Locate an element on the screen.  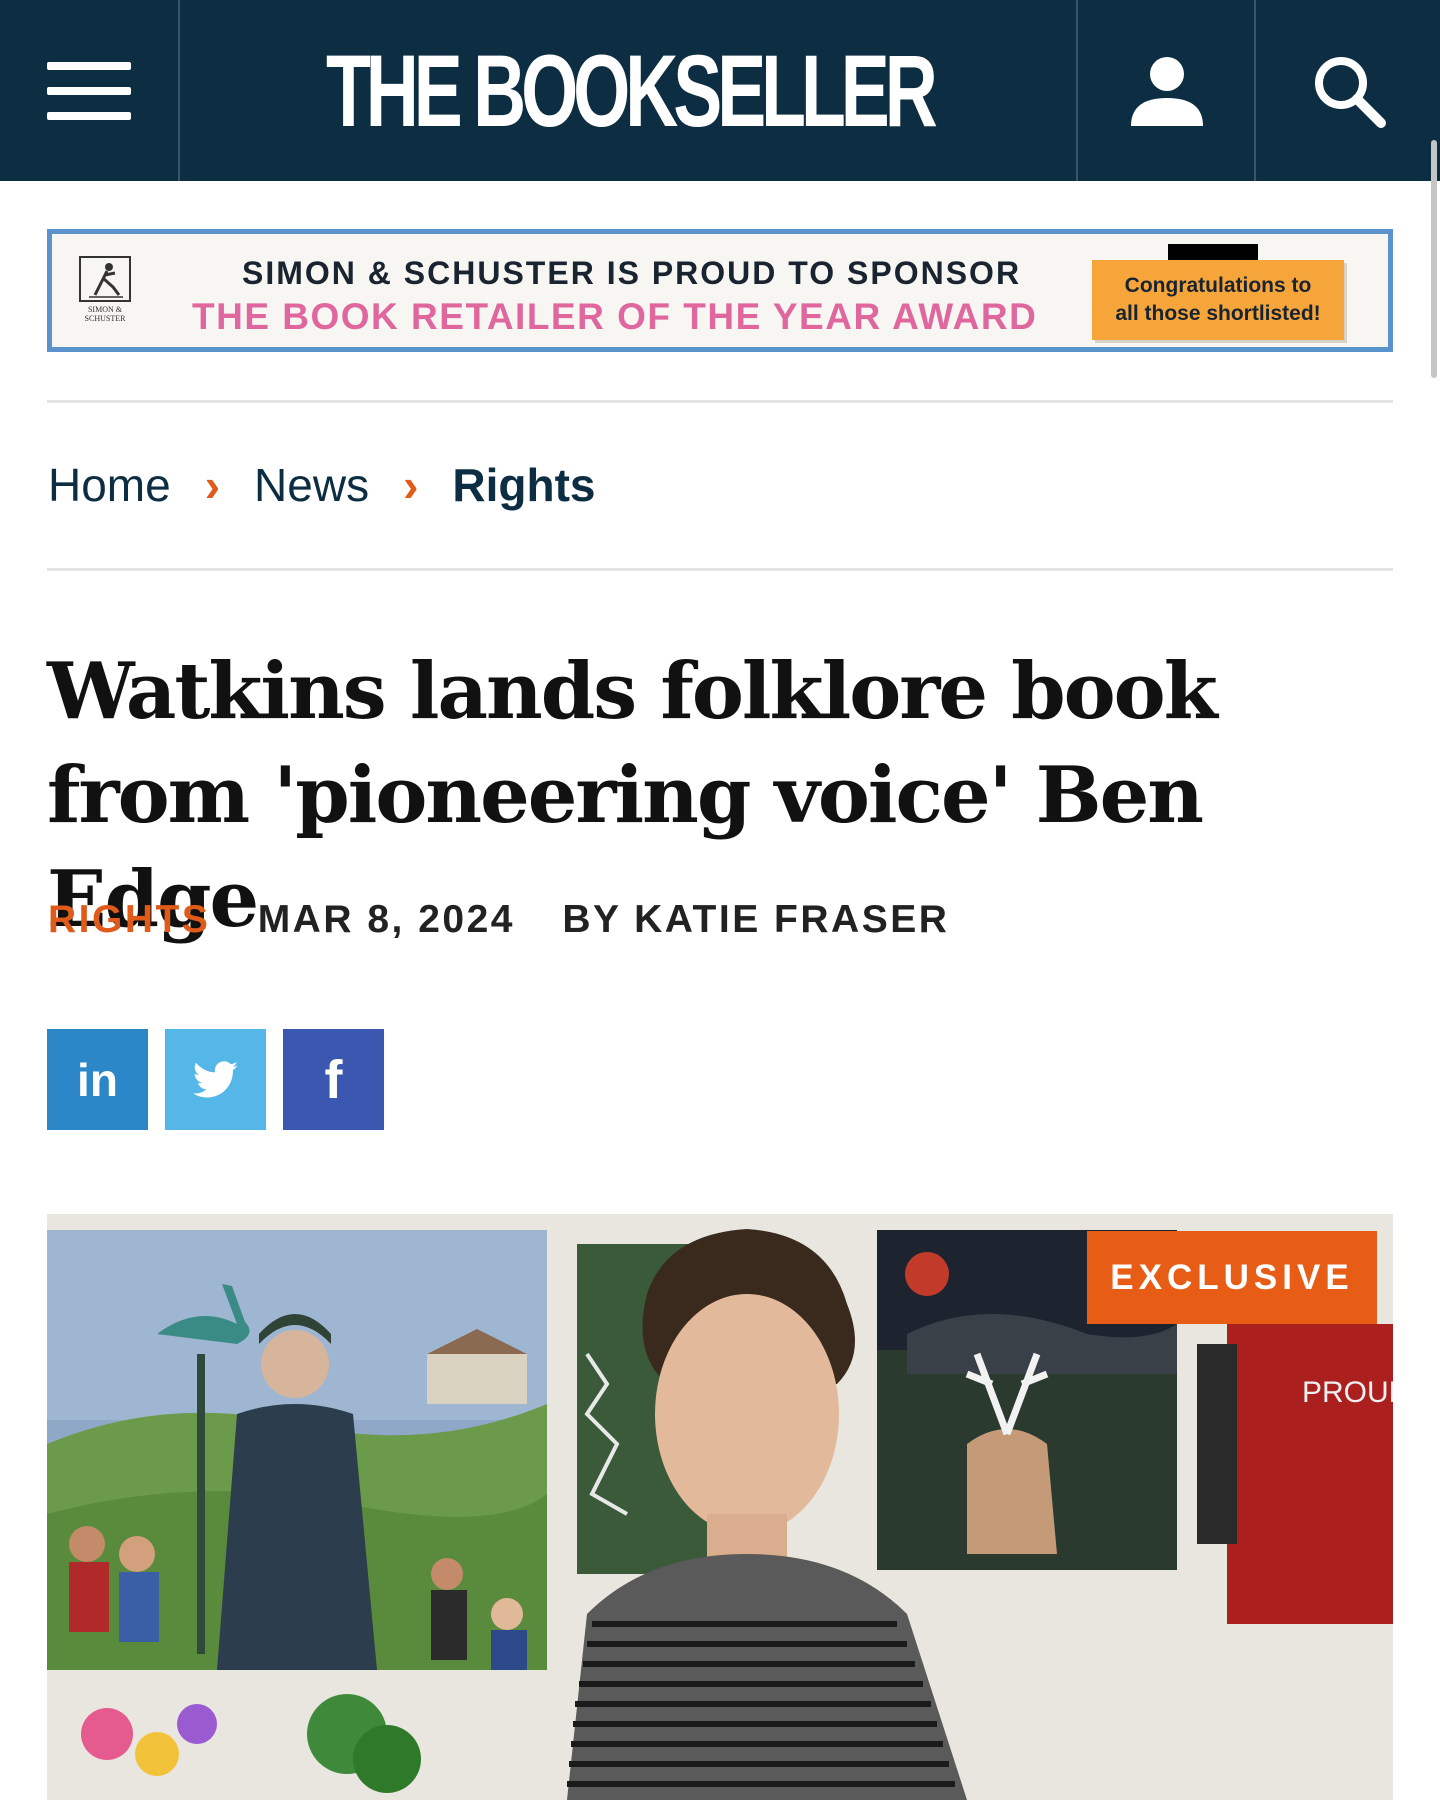
publisher-logo-text: SIMON & SCHUSTER is located at coordinates (105, 314).